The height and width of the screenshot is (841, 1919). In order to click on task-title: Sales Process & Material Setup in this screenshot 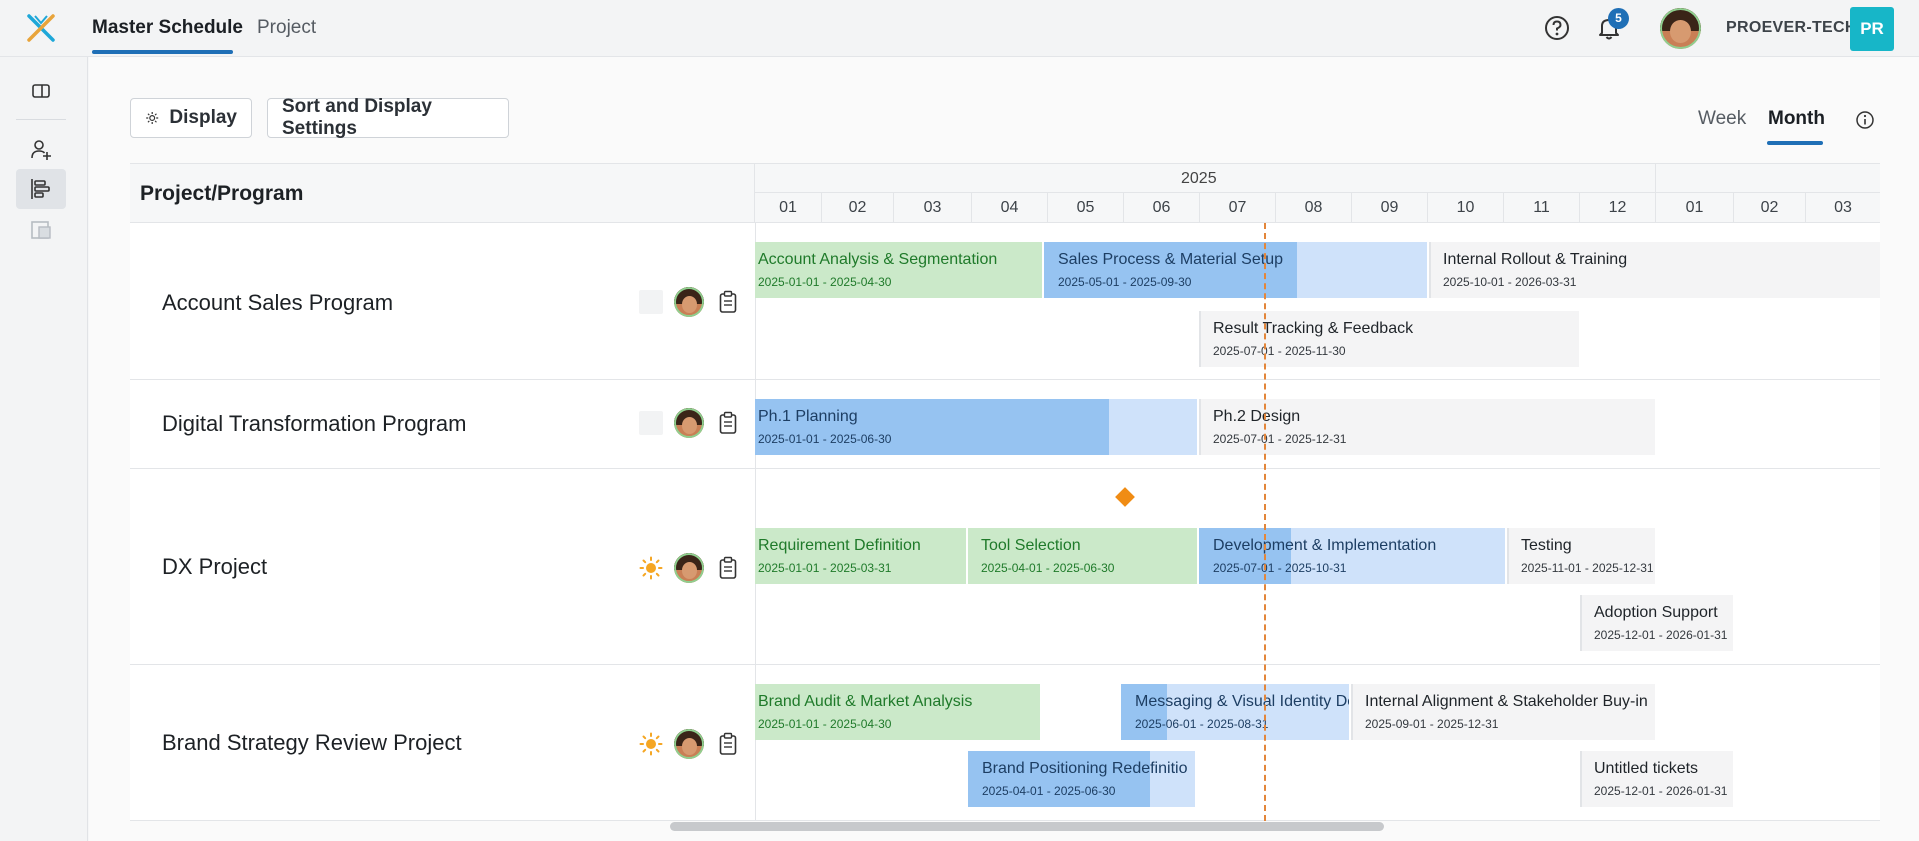, I will do `click(1170, 259)`.